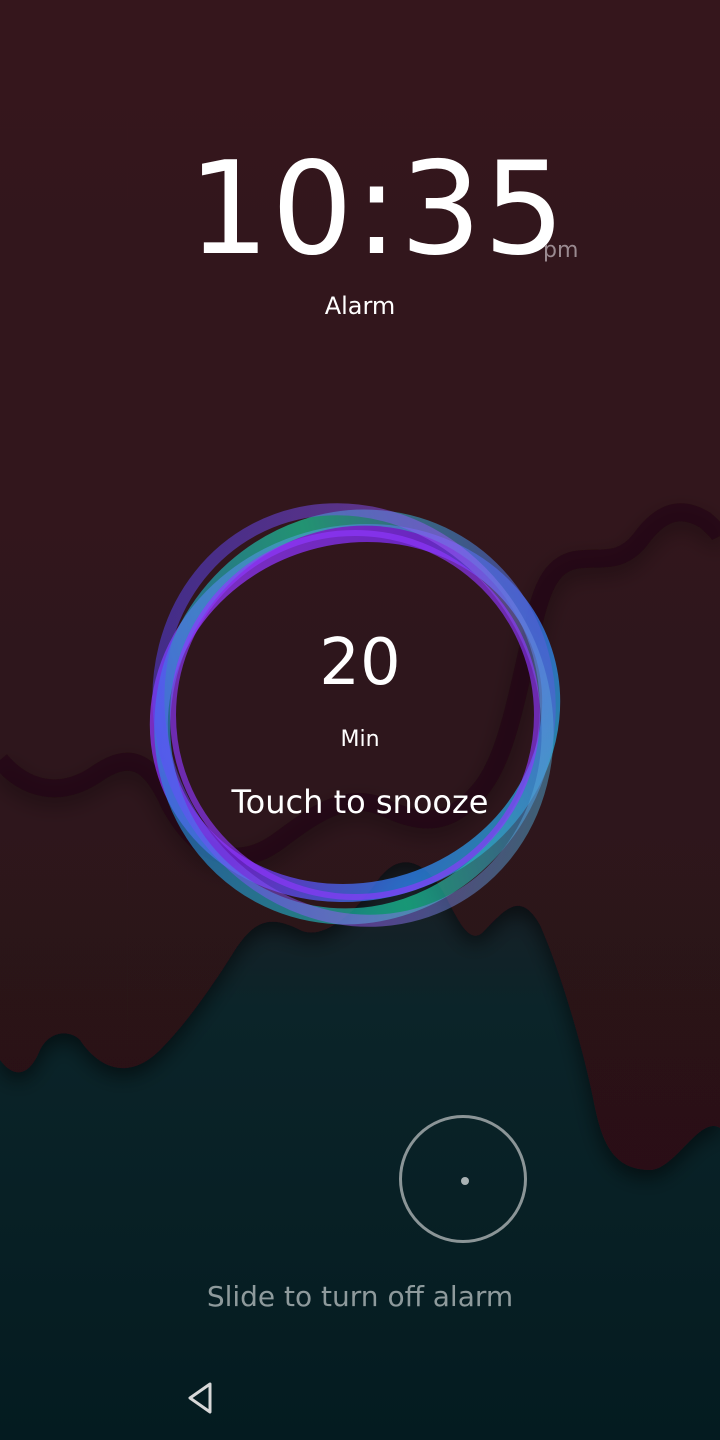 The height and width of the screenshot is (1440, 720). I want to click on snooze-minutes: 20, so click(360, 663).